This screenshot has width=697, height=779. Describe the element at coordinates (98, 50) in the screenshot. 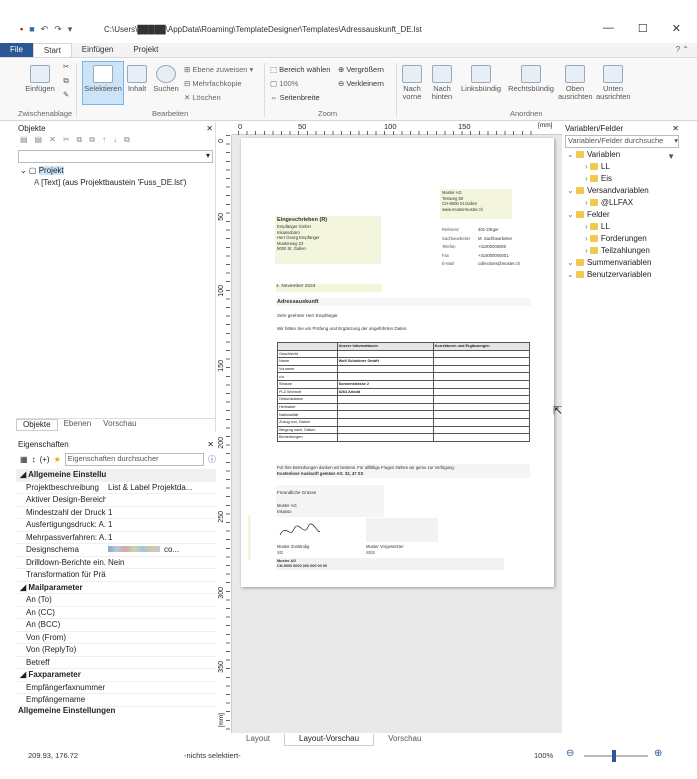

I see `tab-einfuegen: Einfügen` at that location.